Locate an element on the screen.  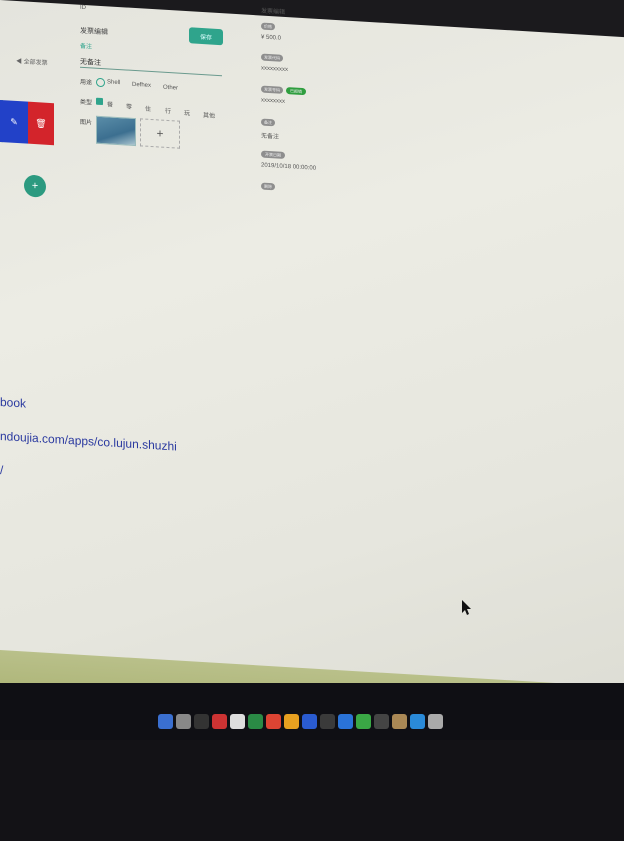
image-label: 图片 is located at coordinates (86, 123).